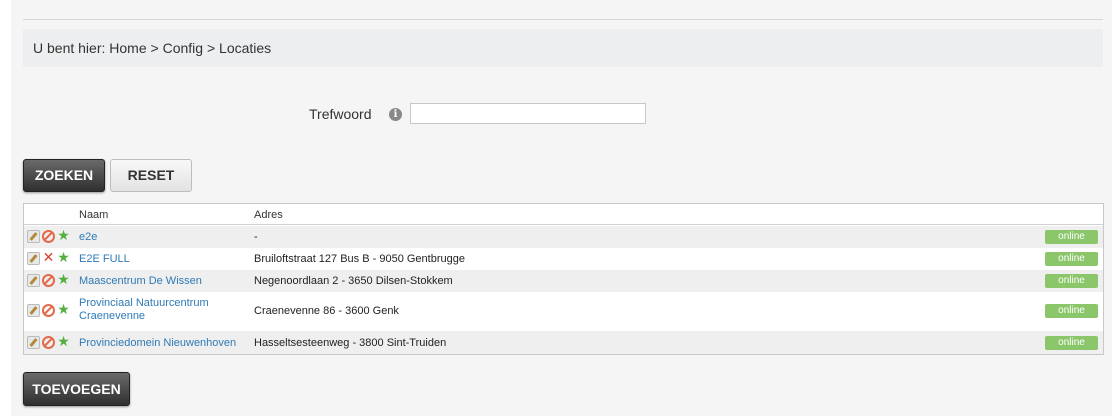  Describe the element at coordinates (157, 343) in the screenshot. I see `location-name-link: Provinciedomein Nieuwenhoven` at that location.